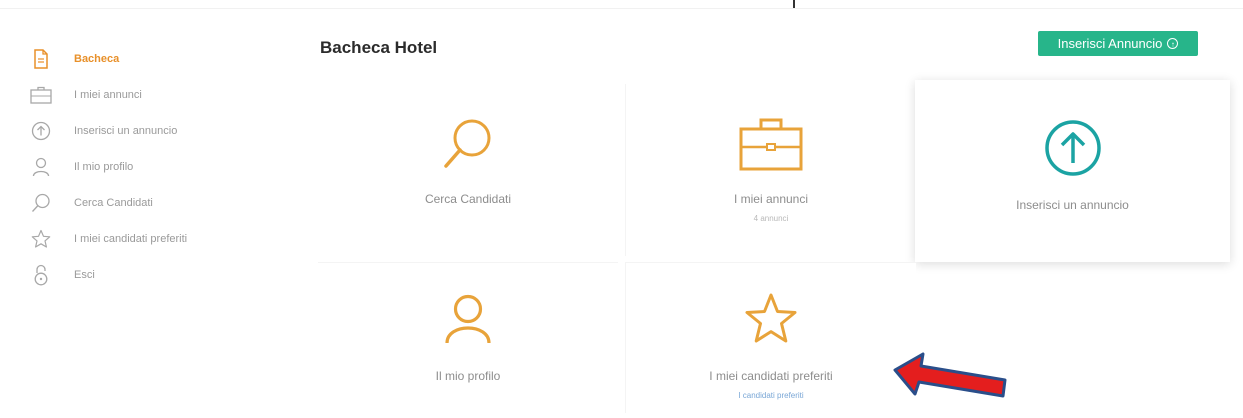 This screenshot has height=418, width=1243. I want to click on sidebar-item-label: I miei annunci, so click(108, 95).